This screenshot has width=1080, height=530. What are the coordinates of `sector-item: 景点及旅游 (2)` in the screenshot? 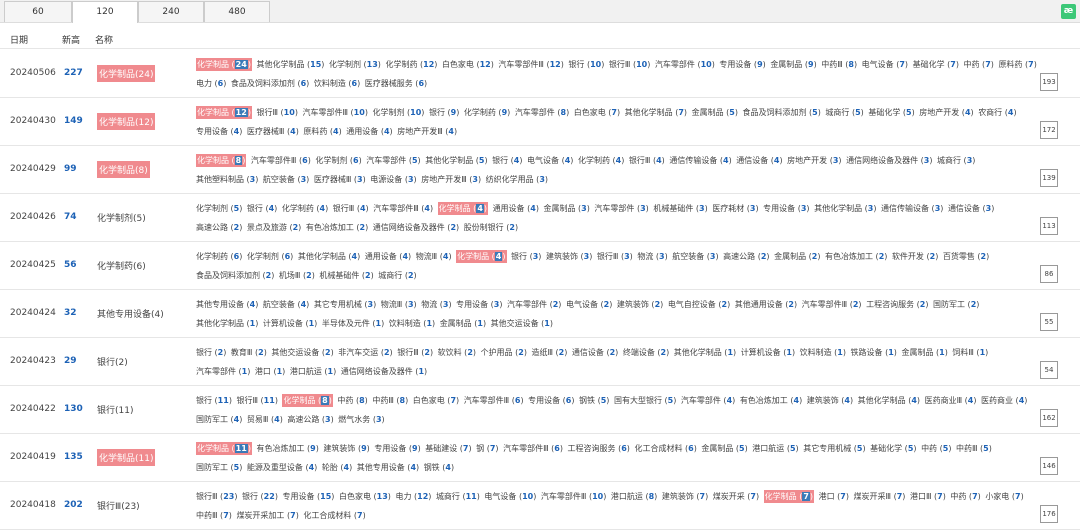 It's located at (274, 227).